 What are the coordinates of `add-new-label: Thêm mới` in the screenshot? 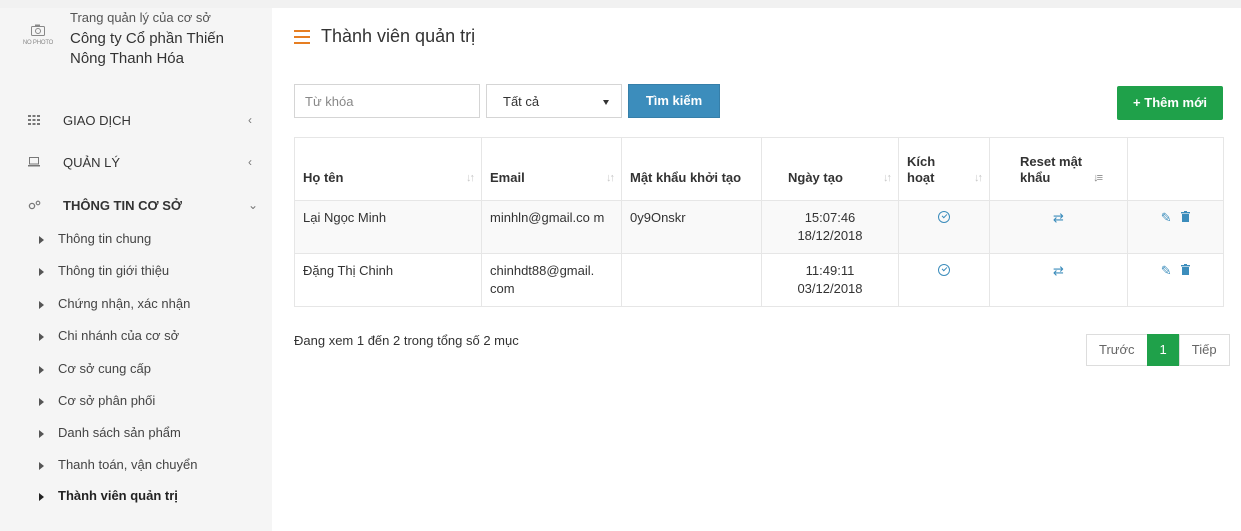 It's located at (1175, 102).